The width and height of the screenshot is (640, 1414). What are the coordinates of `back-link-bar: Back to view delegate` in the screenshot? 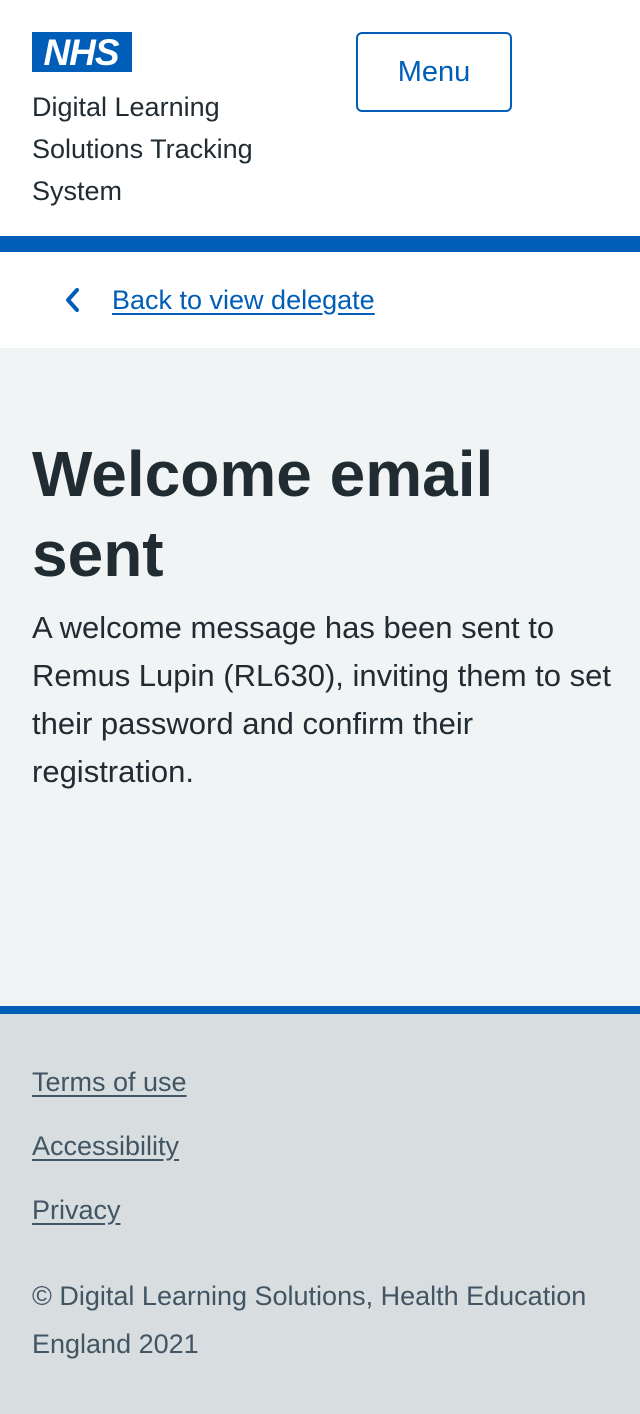 It's located at (320, 300).